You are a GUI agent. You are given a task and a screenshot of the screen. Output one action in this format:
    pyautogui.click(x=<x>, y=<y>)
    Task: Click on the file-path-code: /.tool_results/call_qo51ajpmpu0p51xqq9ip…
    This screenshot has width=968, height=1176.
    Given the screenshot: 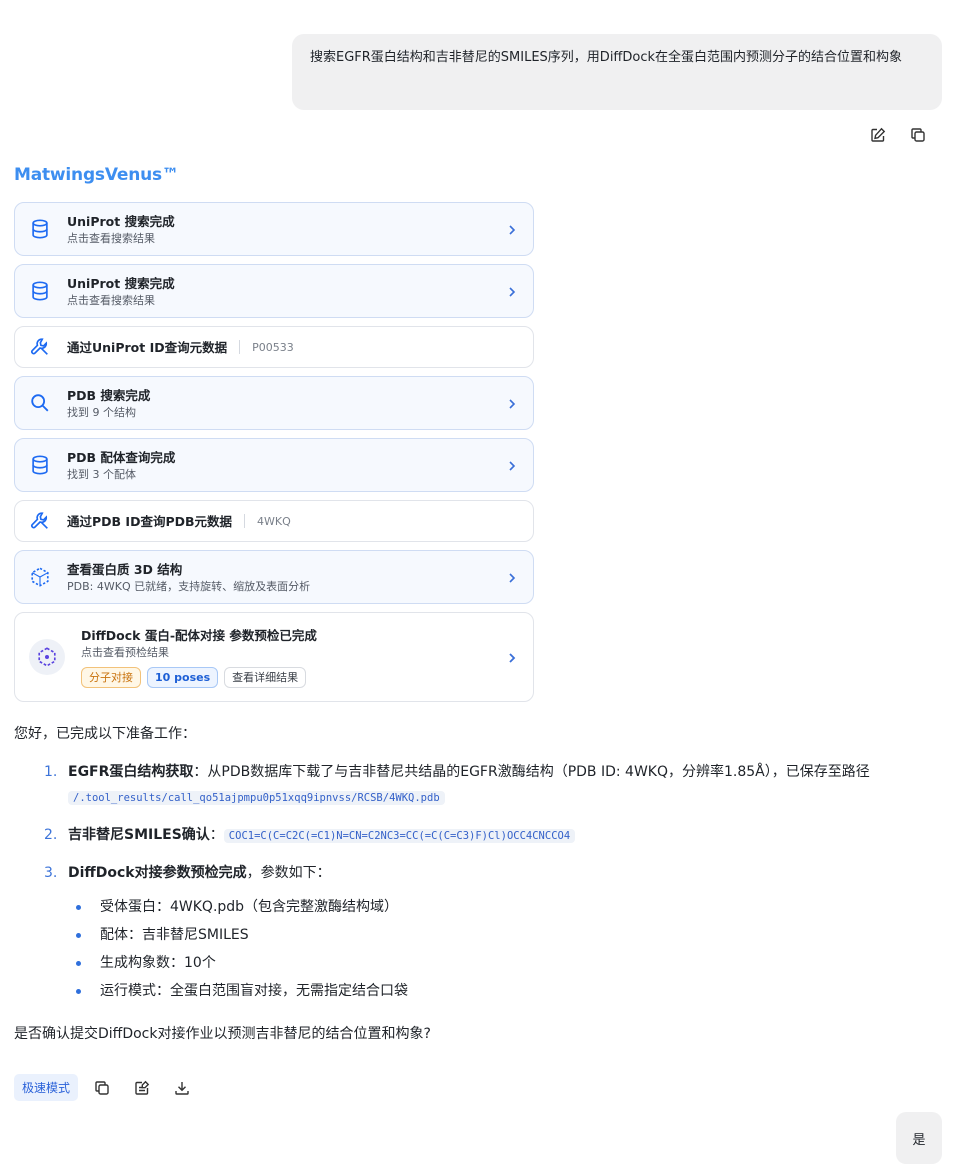 What is the action you would take?
    pyautogui.click(x=256, y=798)
    